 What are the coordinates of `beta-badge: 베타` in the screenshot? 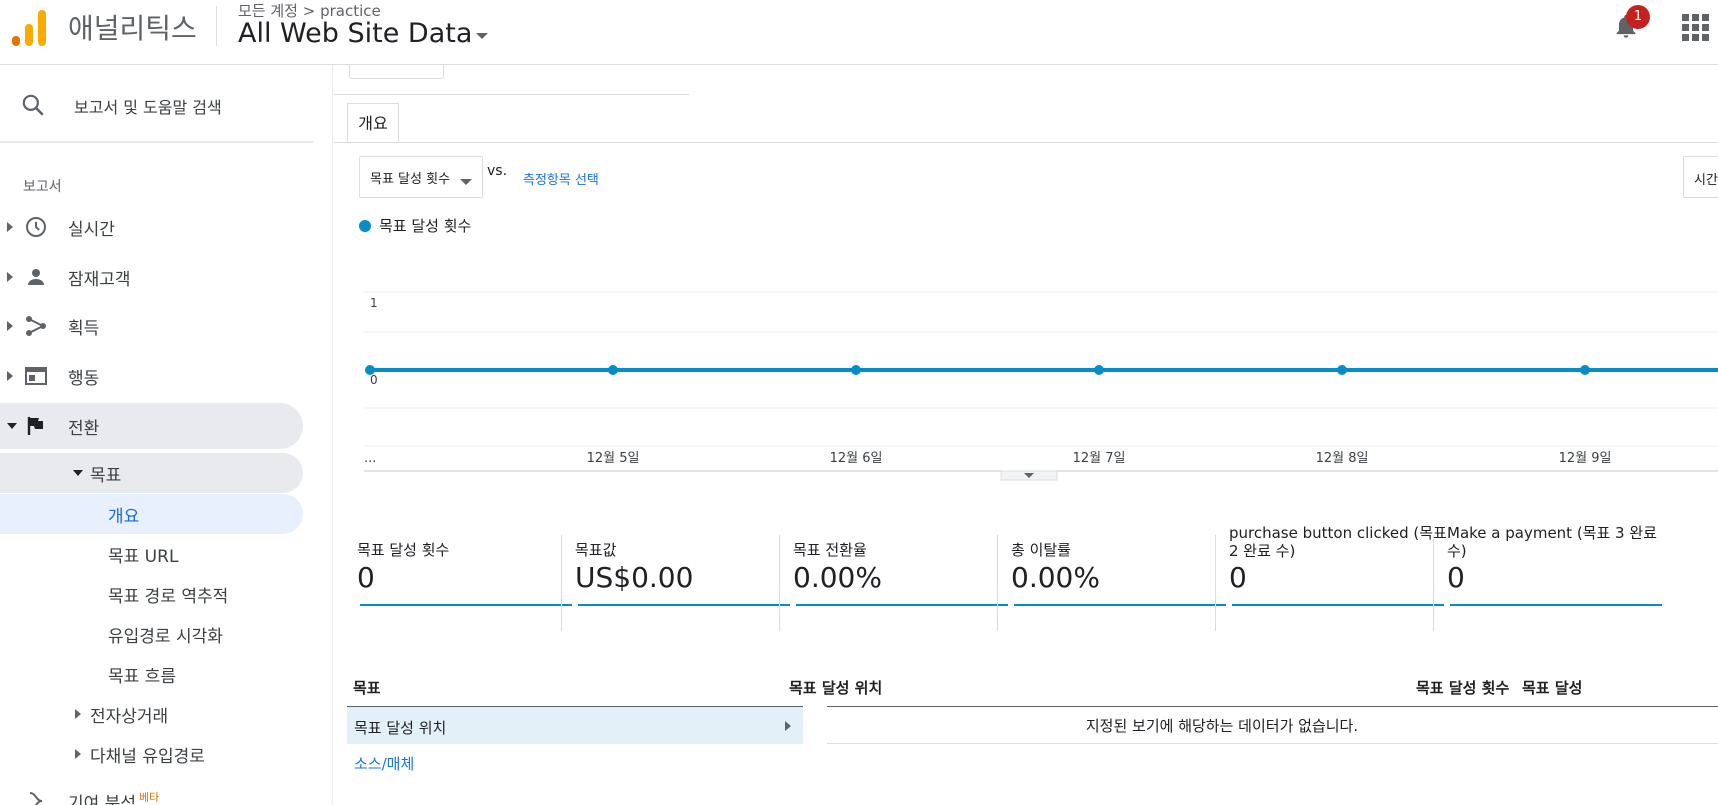 It's located at (149, 797).